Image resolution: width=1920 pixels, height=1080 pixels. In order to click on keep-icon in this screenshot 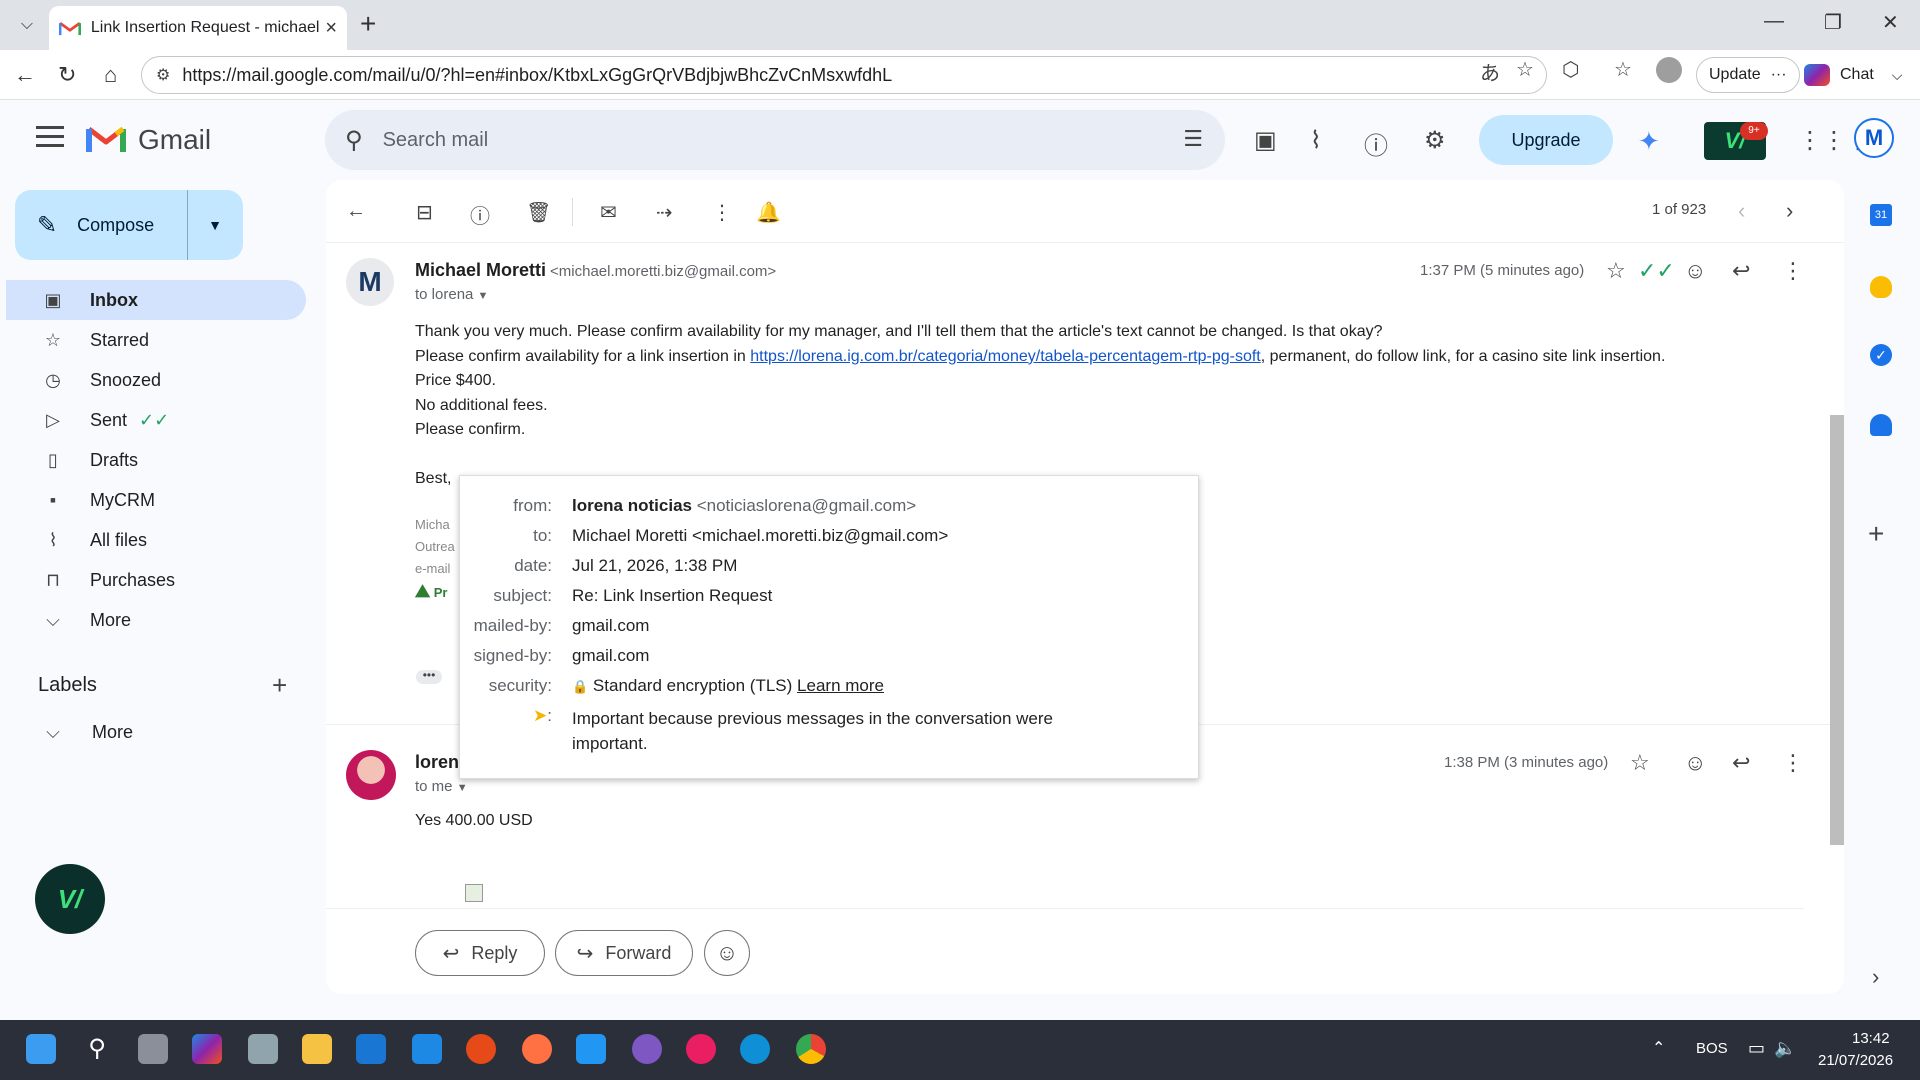, I will do `click(1881, 287)`.